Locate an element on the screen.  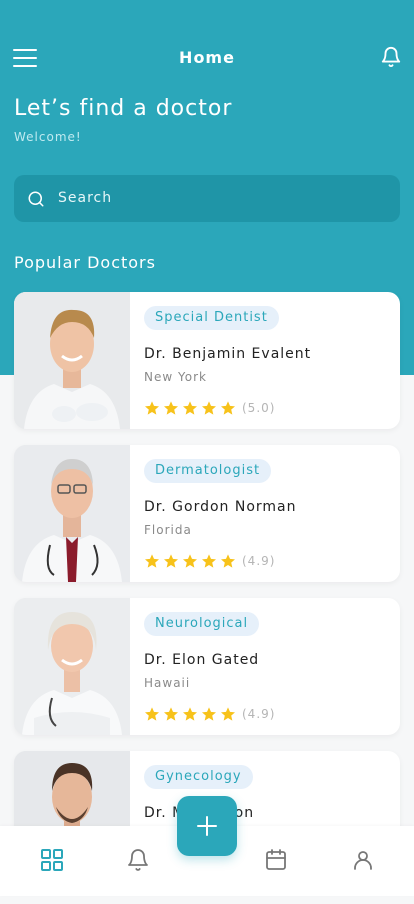
add-button is located at coordinates (207, 826).